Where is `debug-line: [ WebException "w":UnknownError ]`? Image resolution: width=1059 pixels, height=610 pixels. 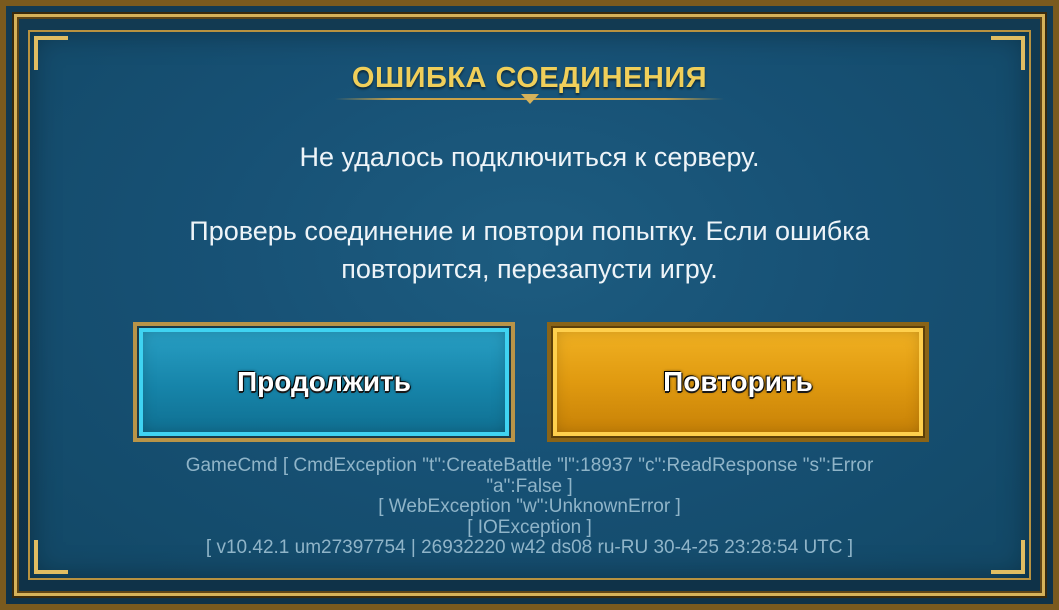
debug-line: [ WebException "w":UnknownError ] is located at coordinates (529, 506).